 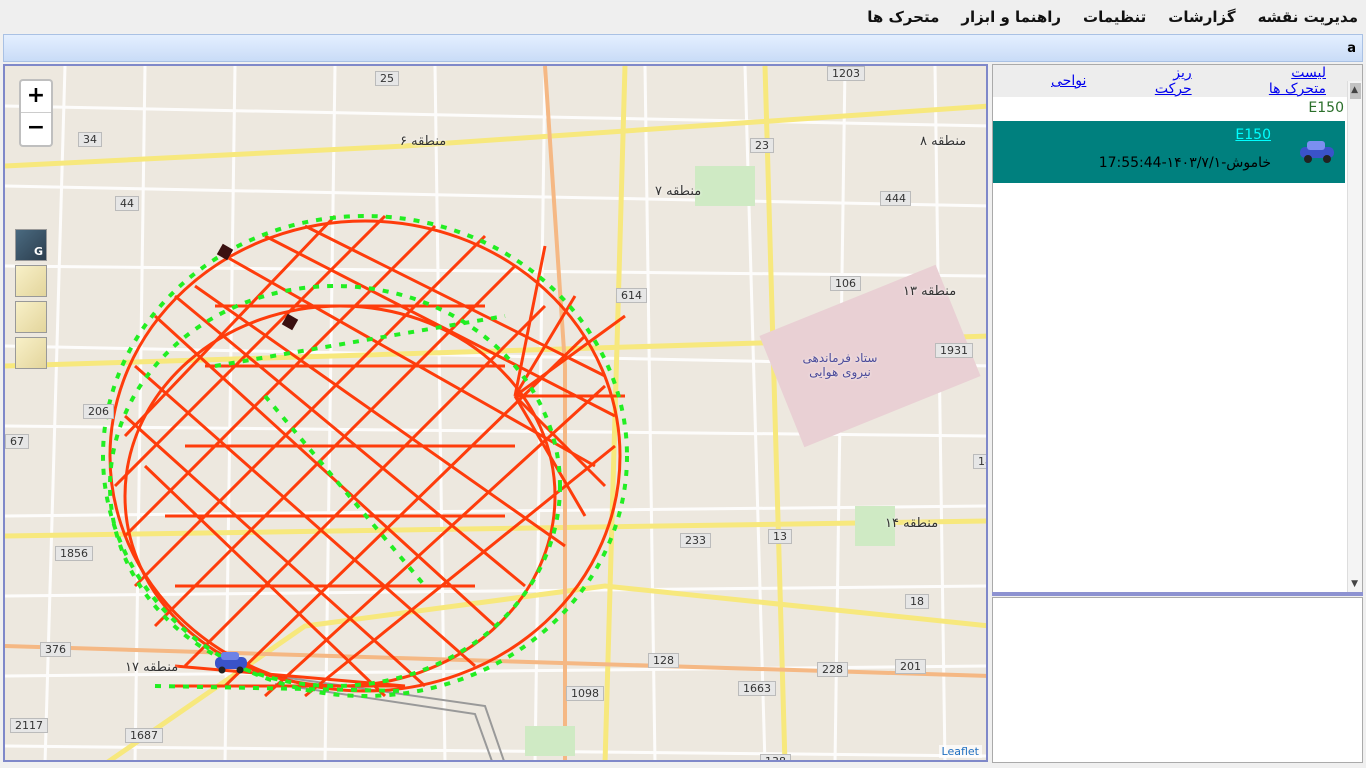 I want to click on layer-google-label: G, so click(x=38, y=251).